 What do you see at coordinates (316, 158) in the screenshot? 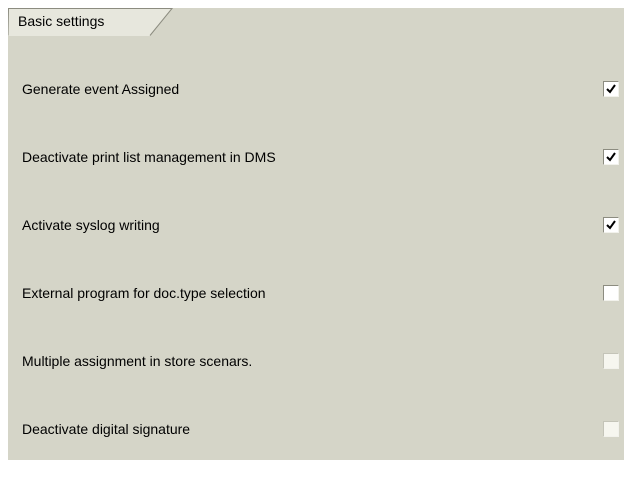
I see `setting-row-deactivate-print-list-management: Deactivate print list management in DMS` at bounding box center [316, 158].